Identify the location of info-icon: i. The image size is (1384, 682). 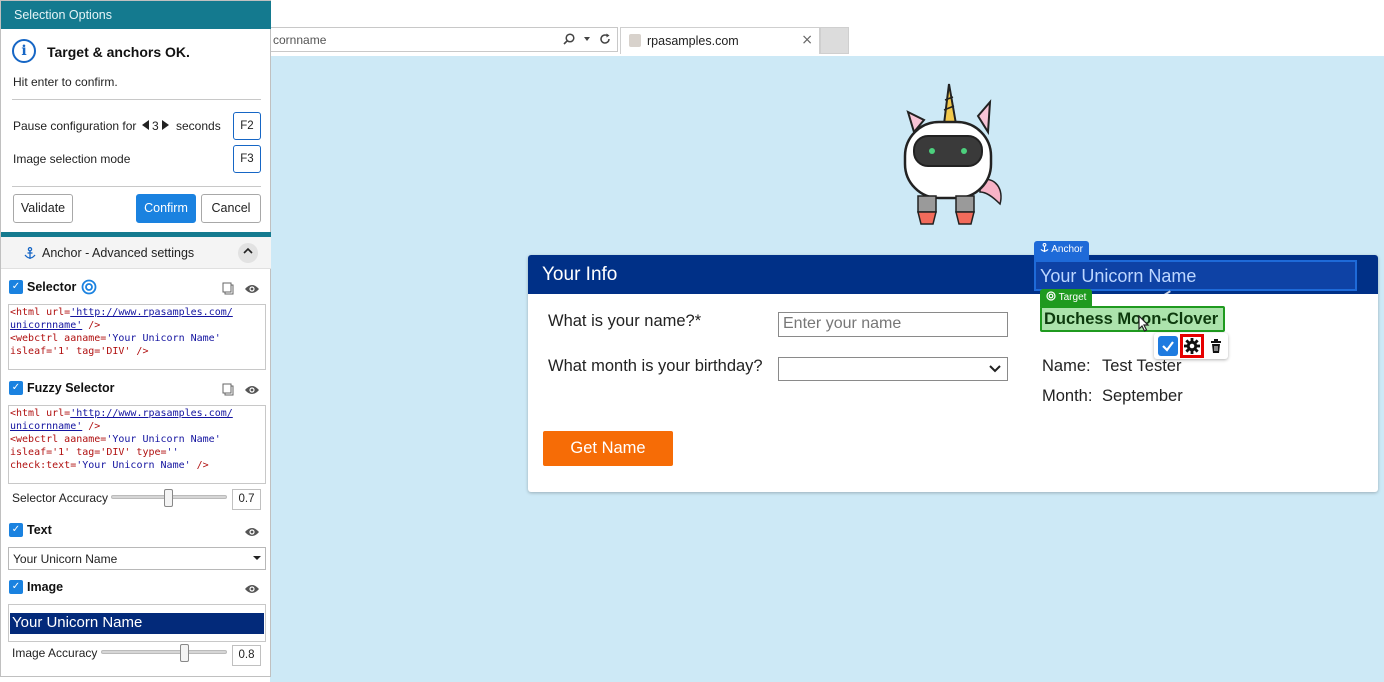
(24, 51).